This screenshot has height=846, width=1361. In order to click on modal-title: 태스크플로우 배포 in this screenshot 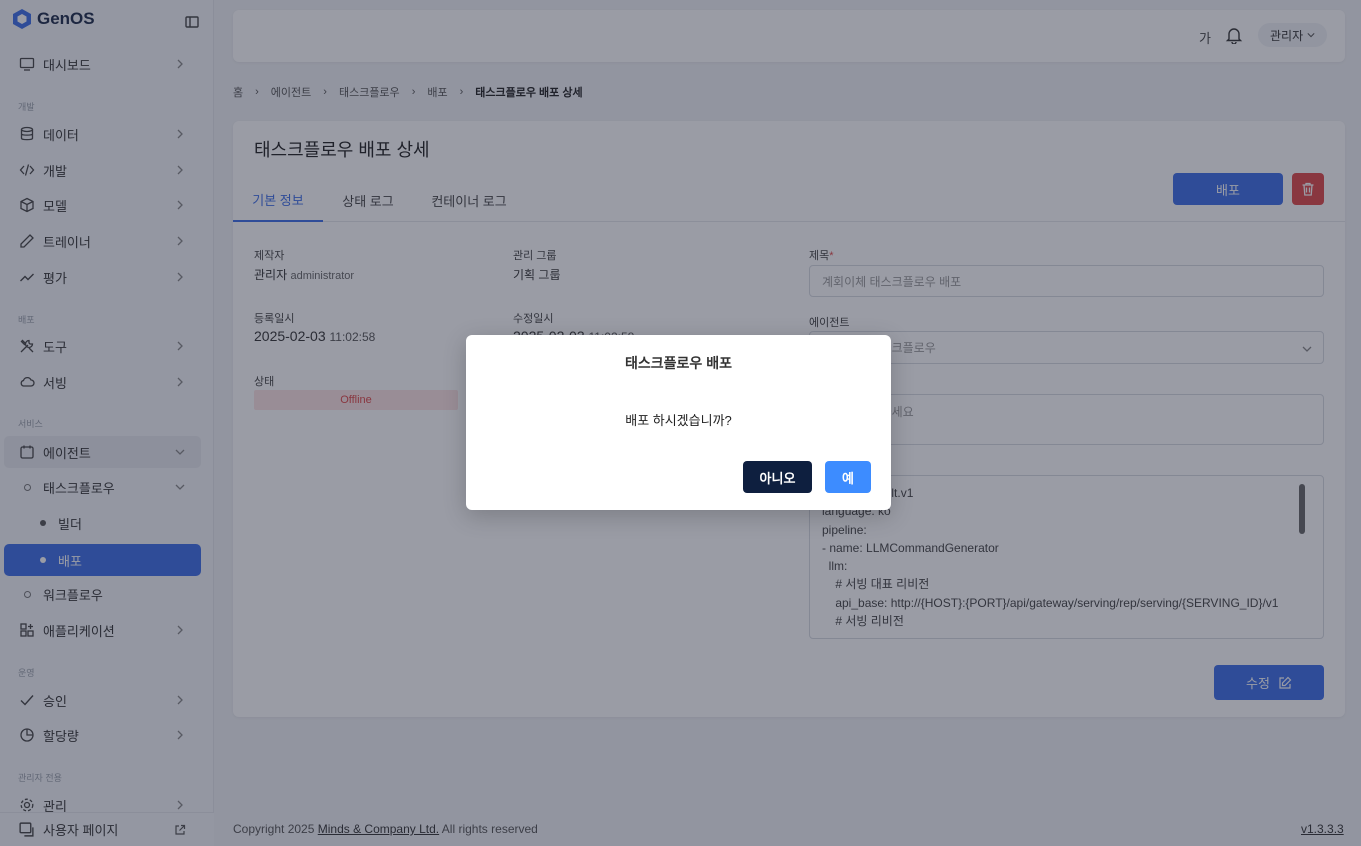, I will do `click(678, 363)`.